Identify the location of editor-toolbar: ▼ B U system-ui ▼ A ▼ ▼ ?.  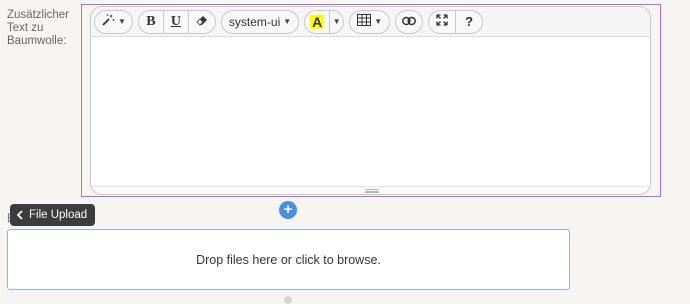
(370, 22).